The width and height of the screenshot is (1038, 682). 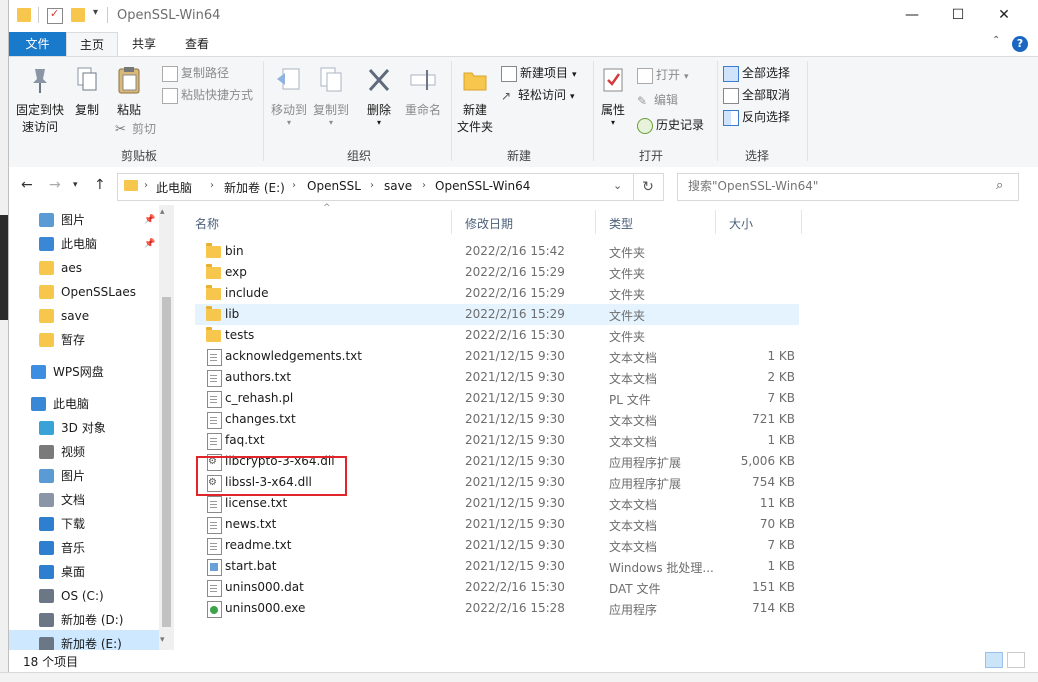 What do you see at coordinates (84, 548) in the screenshot?
I see `nav-item: 音乐` at bounding box center [84, 548].